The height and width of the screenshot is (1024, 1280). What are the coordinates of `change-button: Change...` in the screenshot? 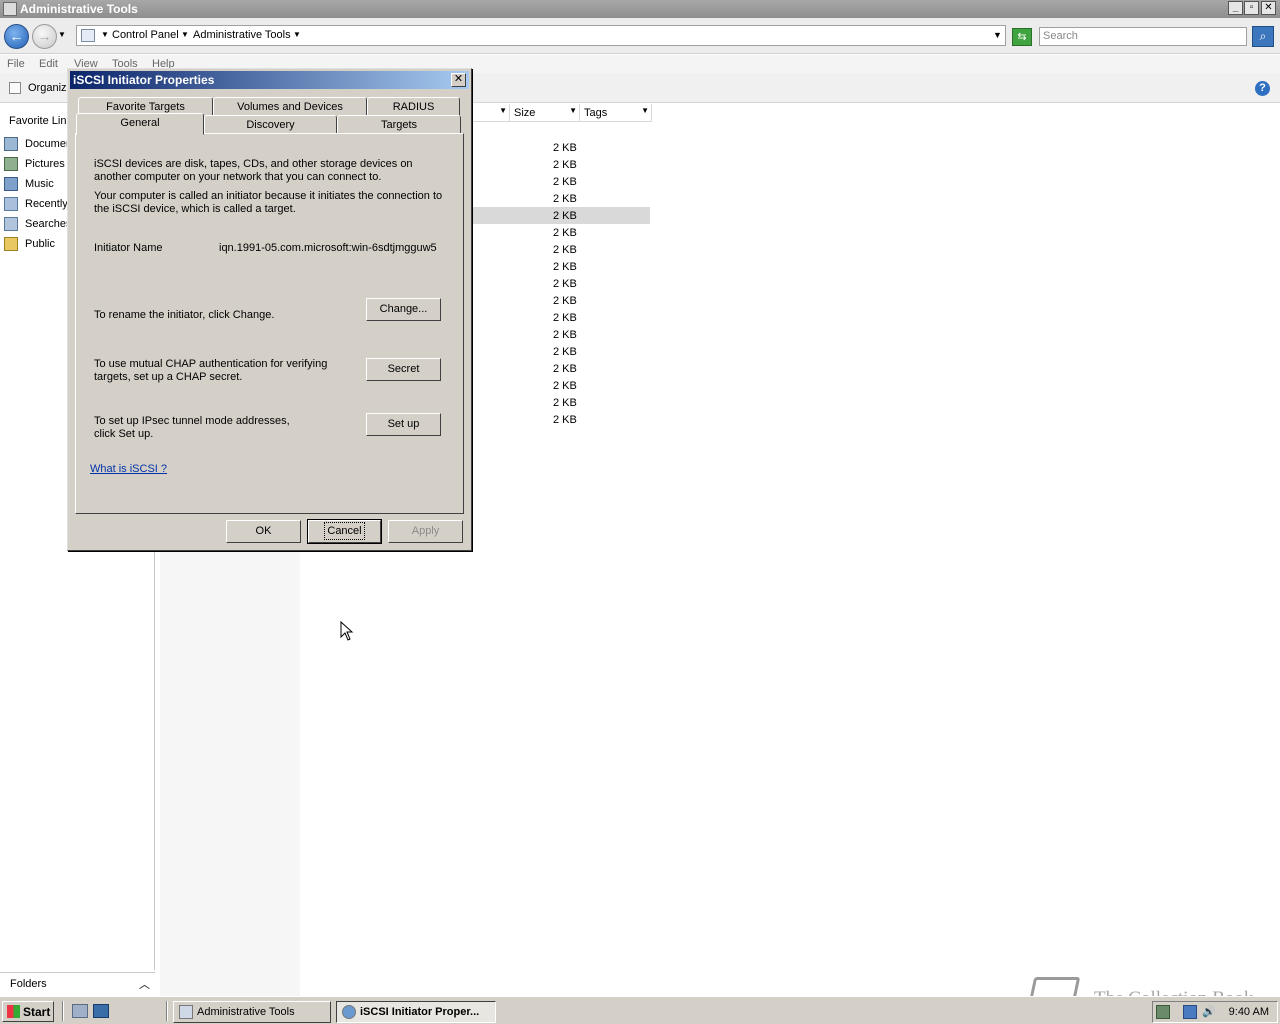 It's located at (403, 309).